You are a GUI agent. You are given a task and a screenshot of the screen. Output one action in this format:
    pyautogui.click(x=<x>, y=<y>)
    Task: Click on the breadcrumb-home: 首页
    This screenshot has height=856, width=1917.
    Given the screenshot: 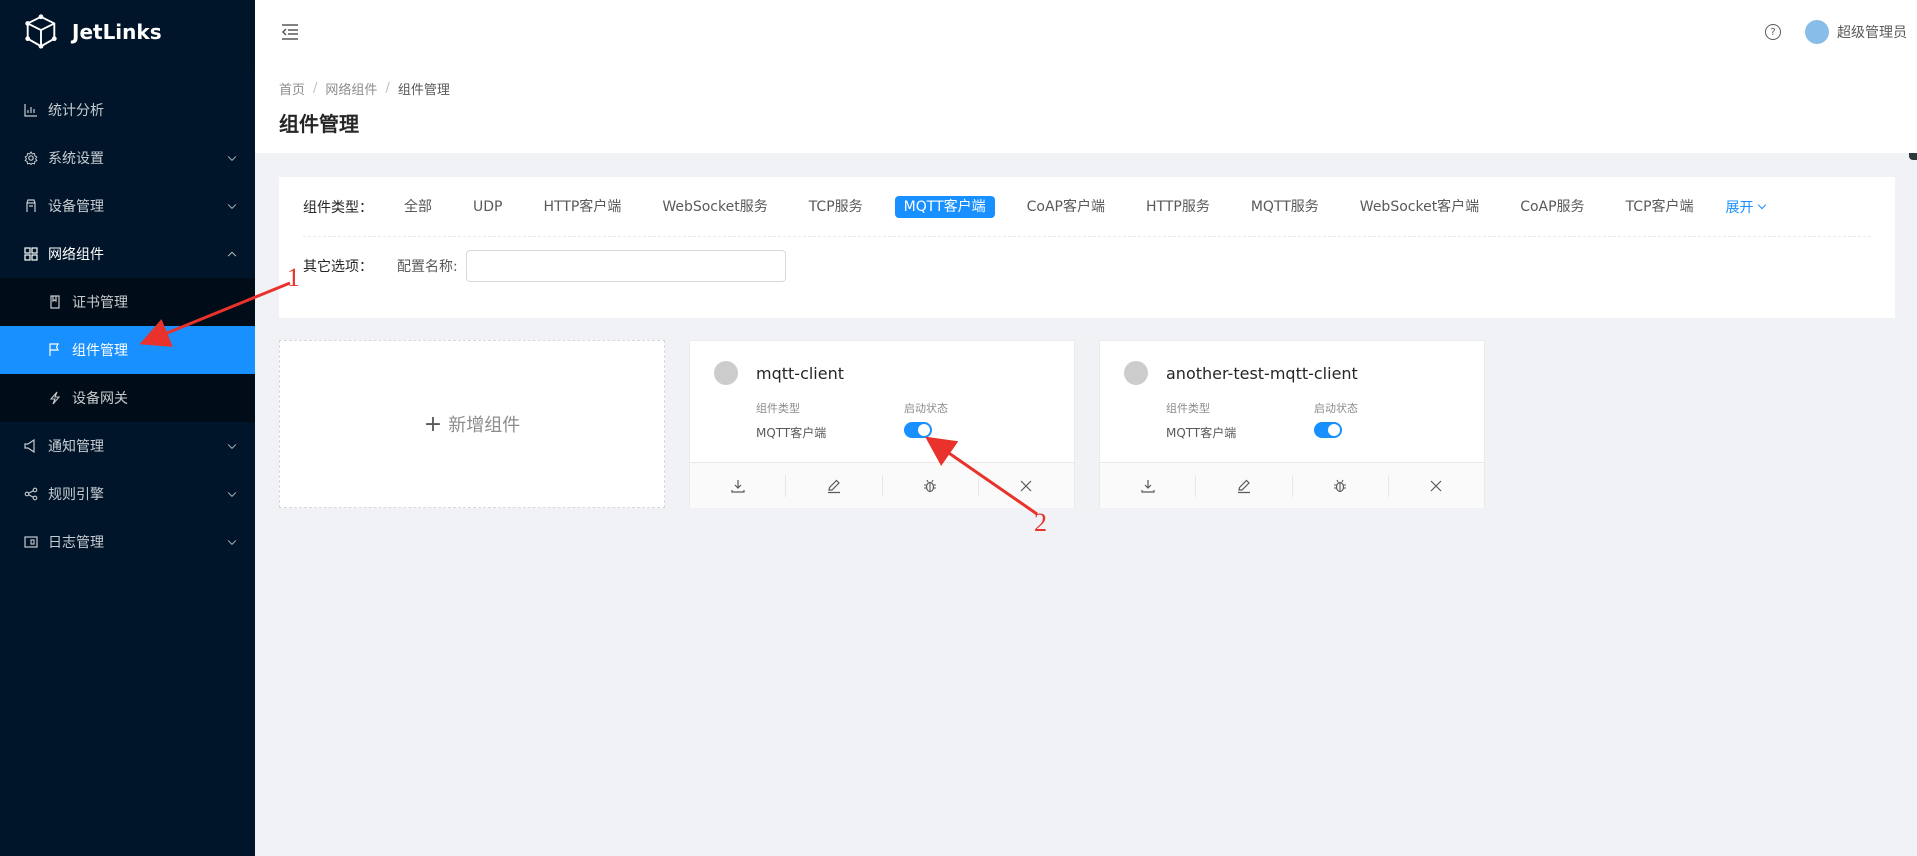 What is the action you would take?
    pyautogui.click(x=292, y=88)
    